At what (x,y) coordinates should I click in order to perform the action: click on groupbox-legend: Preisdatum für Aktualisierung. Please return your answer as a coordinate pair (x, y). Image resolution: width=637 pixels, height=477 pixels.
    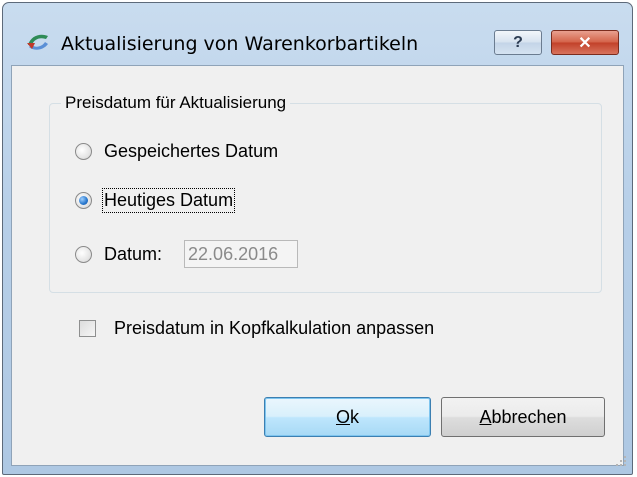
    Looking at the image, I should click on (176, 103).